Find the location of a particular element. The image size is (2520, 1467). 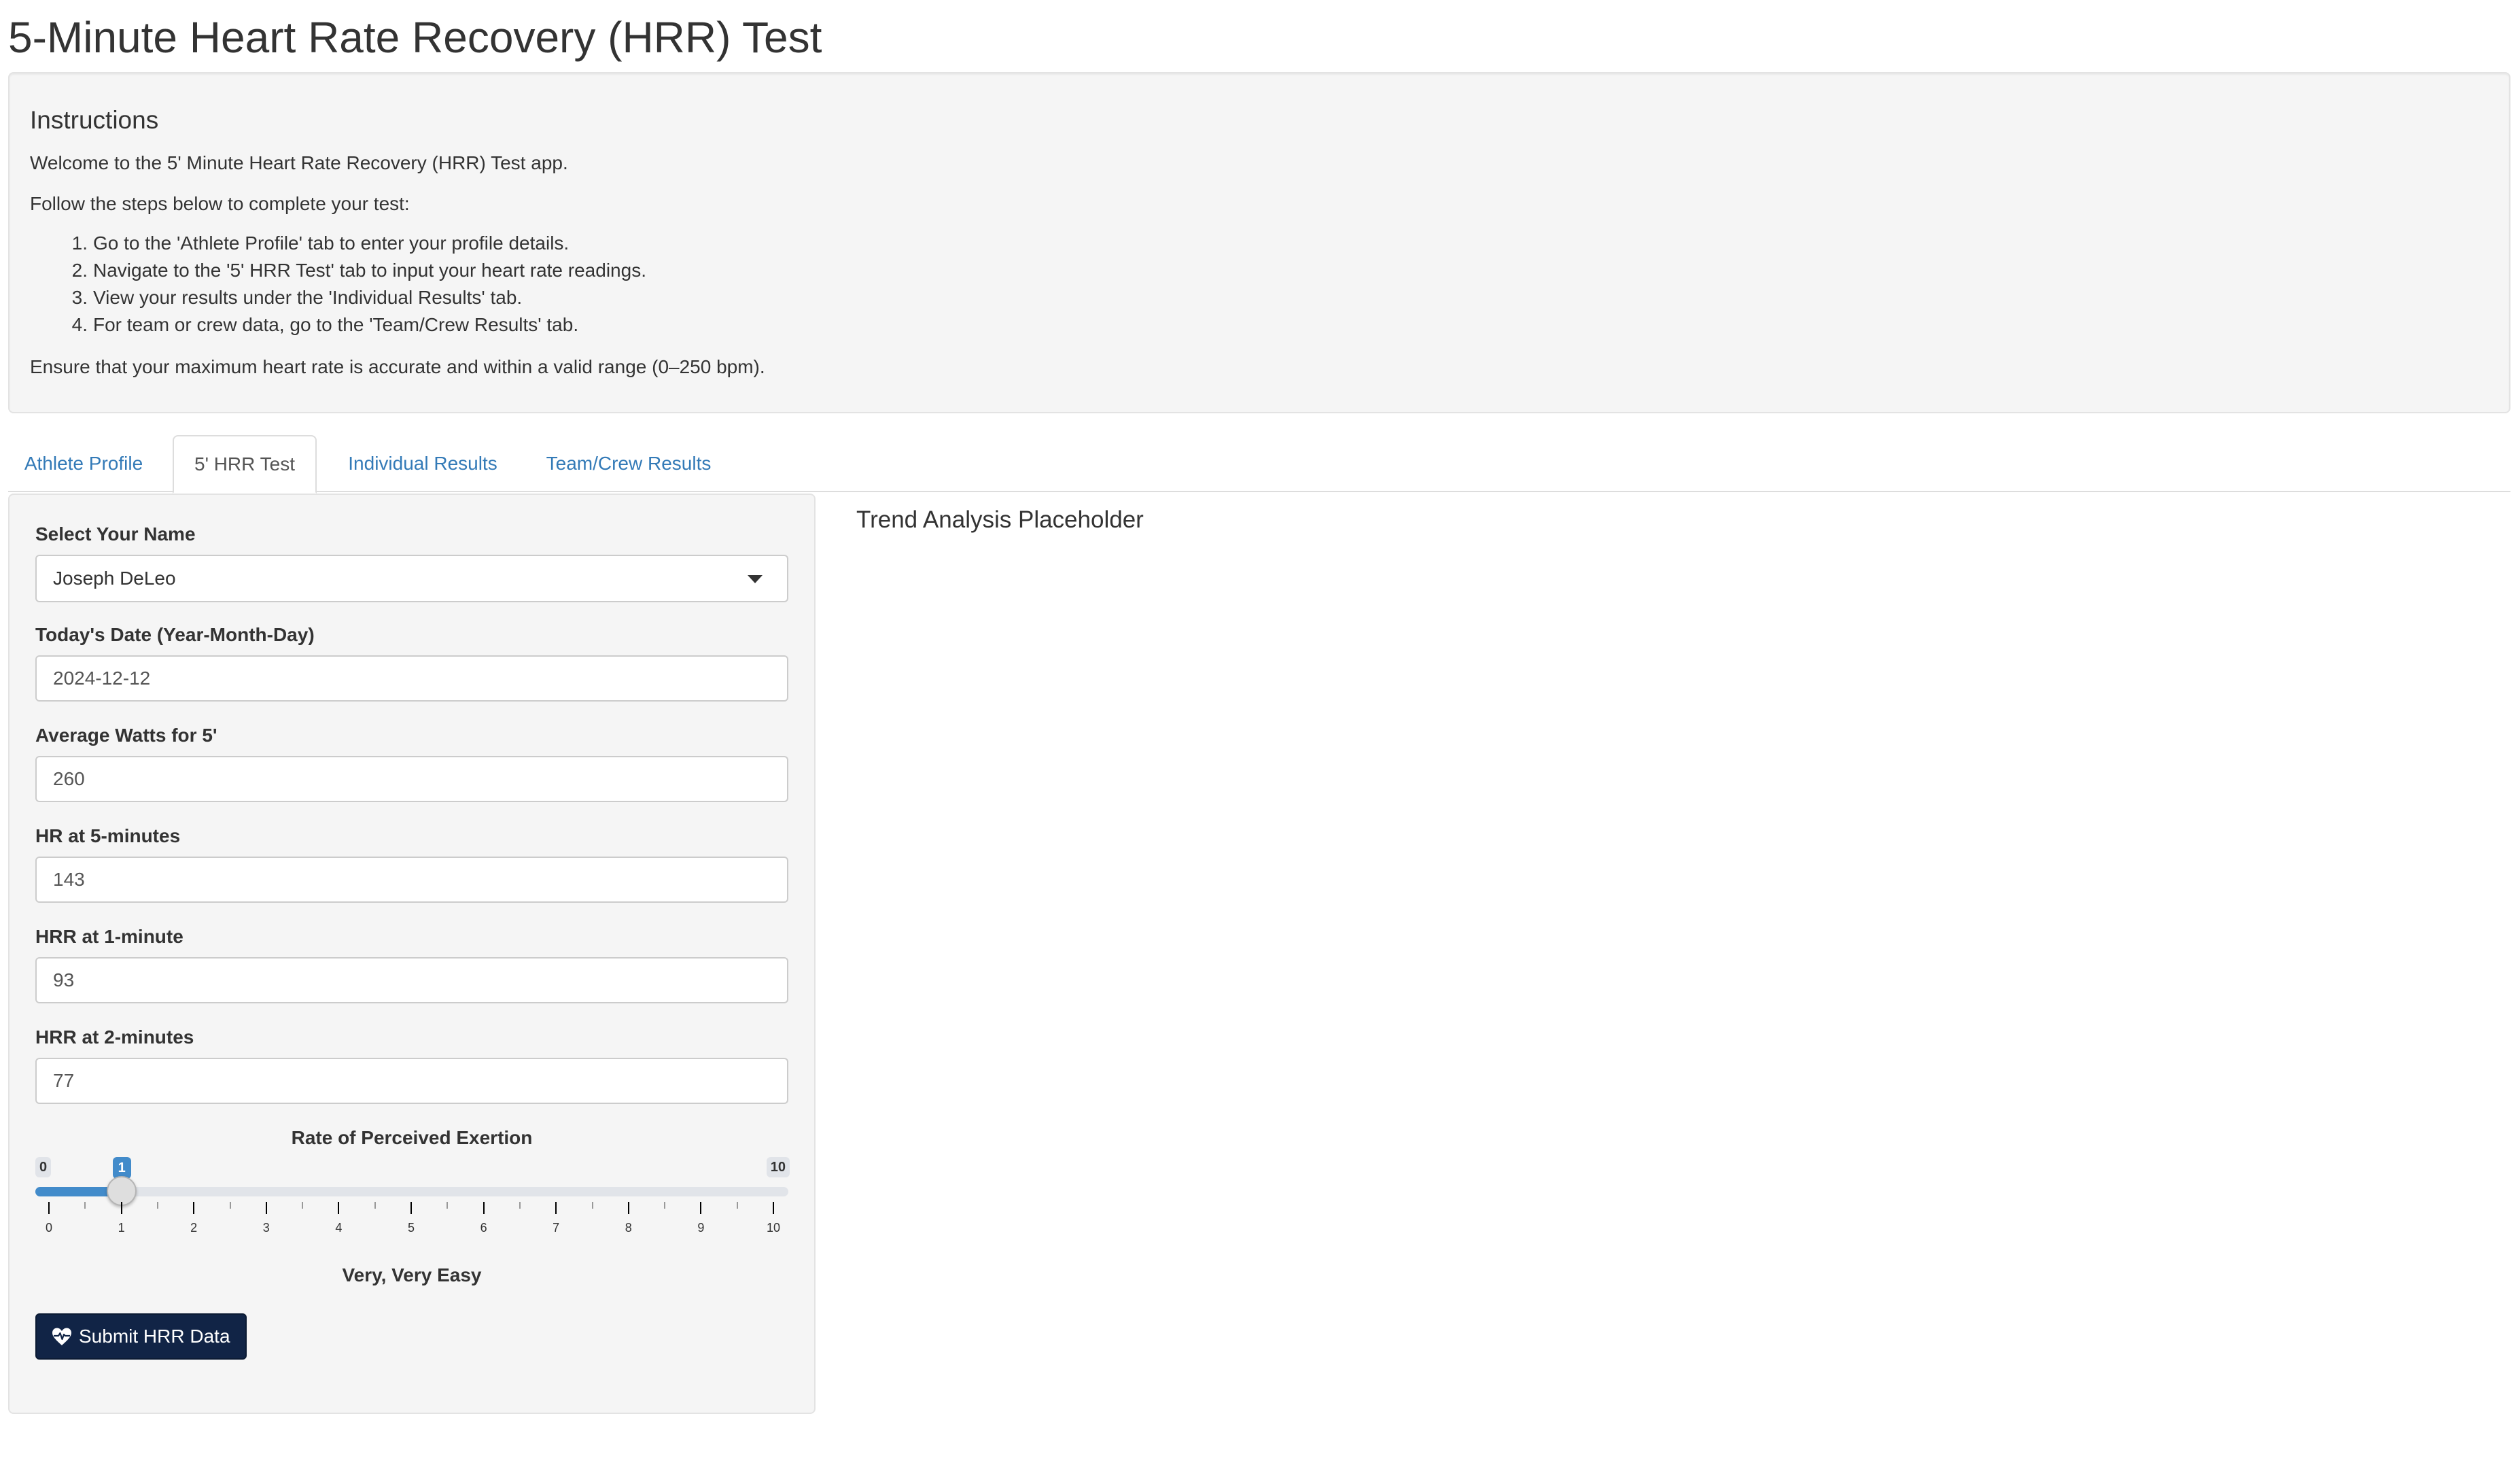

rpe-min-label: 0 is located at coordinates (44, 1167).